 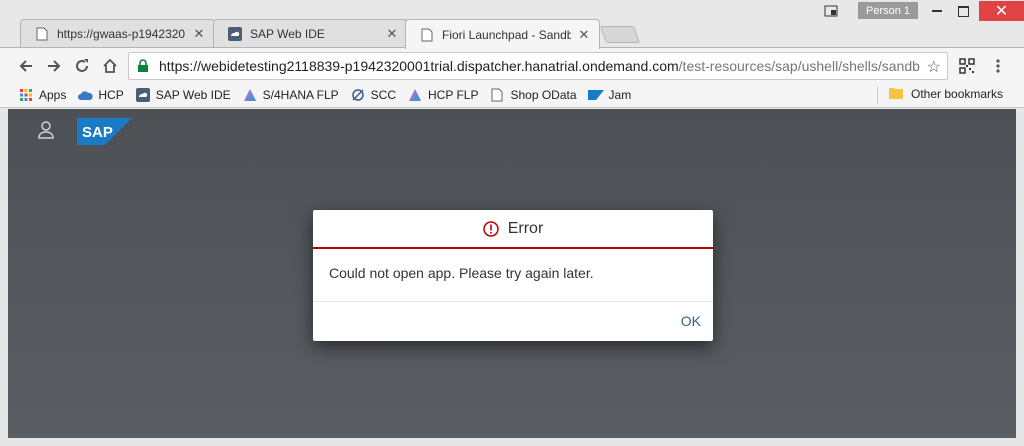 I want to click on window-frame-left, so click(x=4, y=277).